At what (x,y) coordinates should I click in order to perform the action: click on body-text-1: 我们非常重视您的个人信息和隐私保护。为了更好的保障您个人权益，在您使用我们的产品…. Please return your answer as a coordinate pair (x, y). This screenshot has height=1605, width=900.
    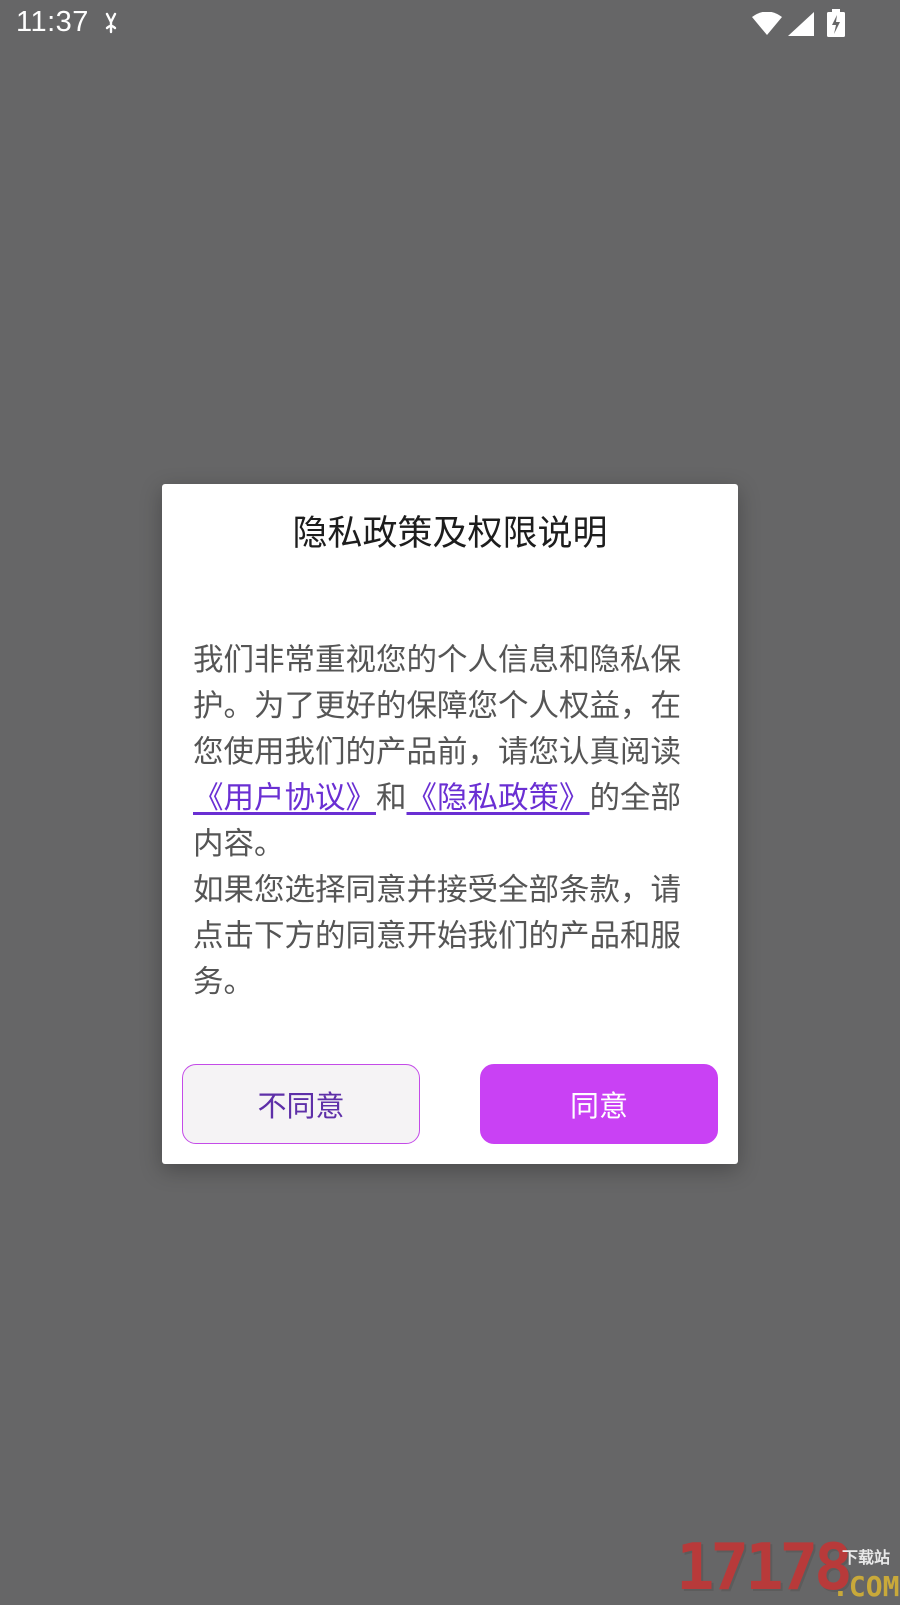
    Looking at the image, I should click on (437, 706).